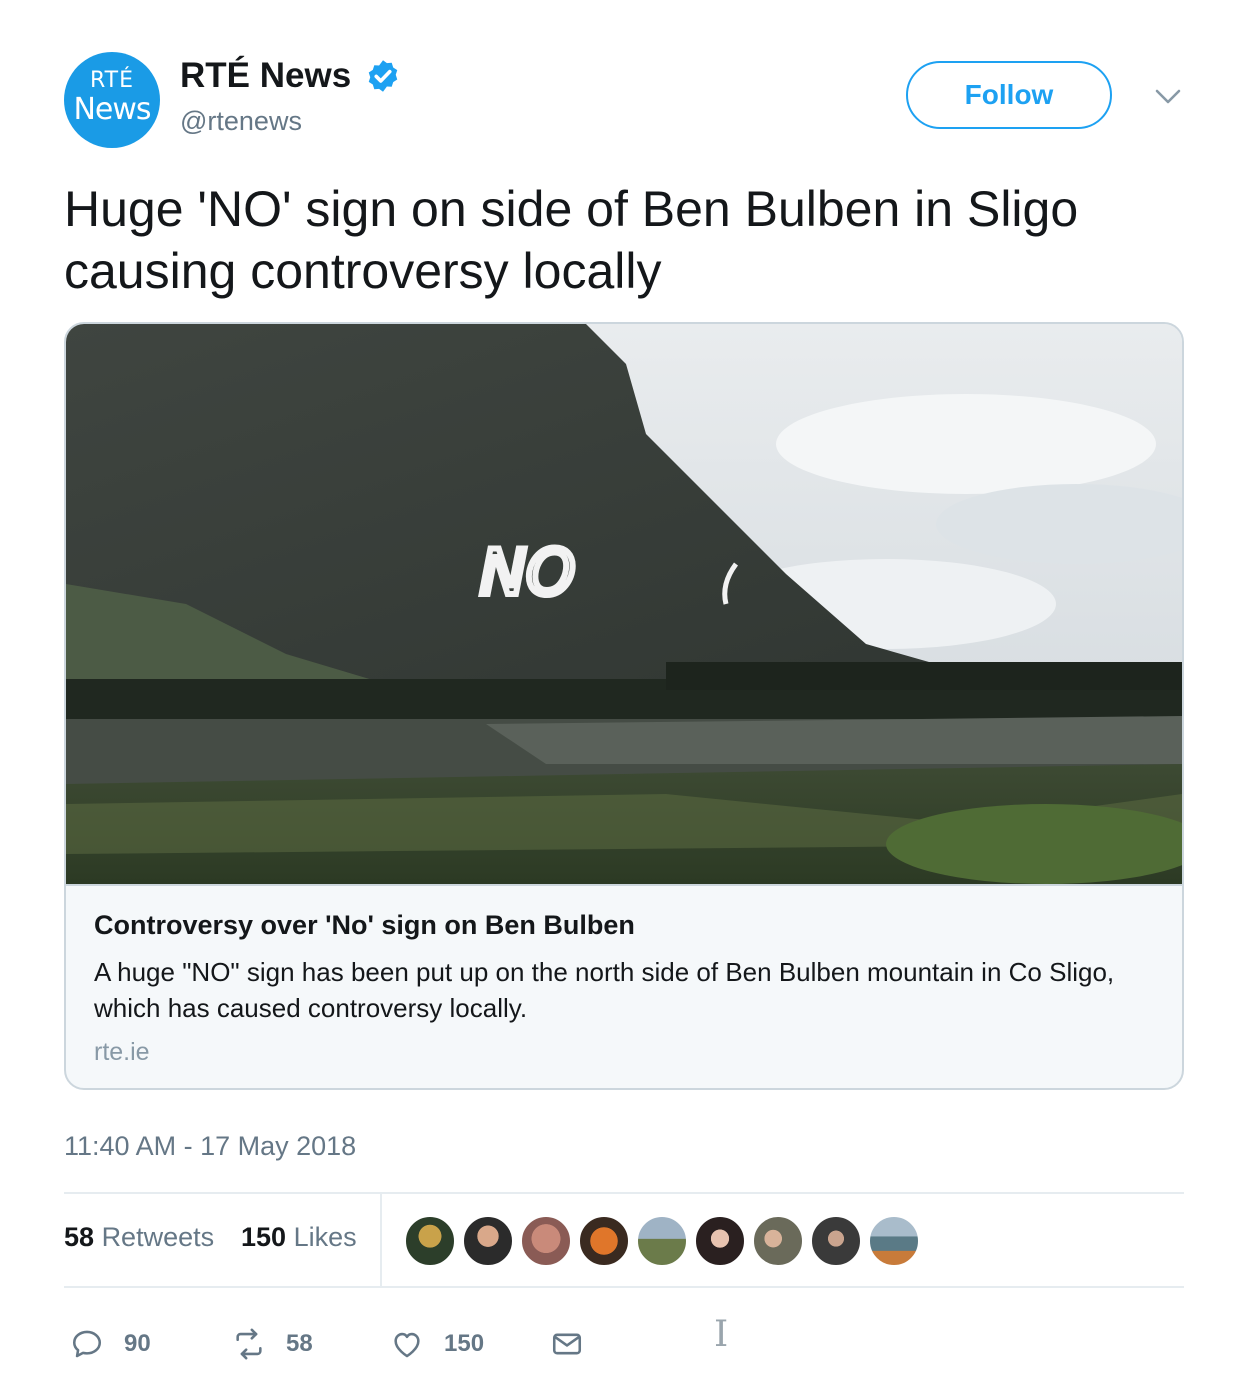 This screenshot has width=1244, height=1390. I want to click on tweet-timestamp: 11:40 AM - 17 May 2018, so click(210, 1146).